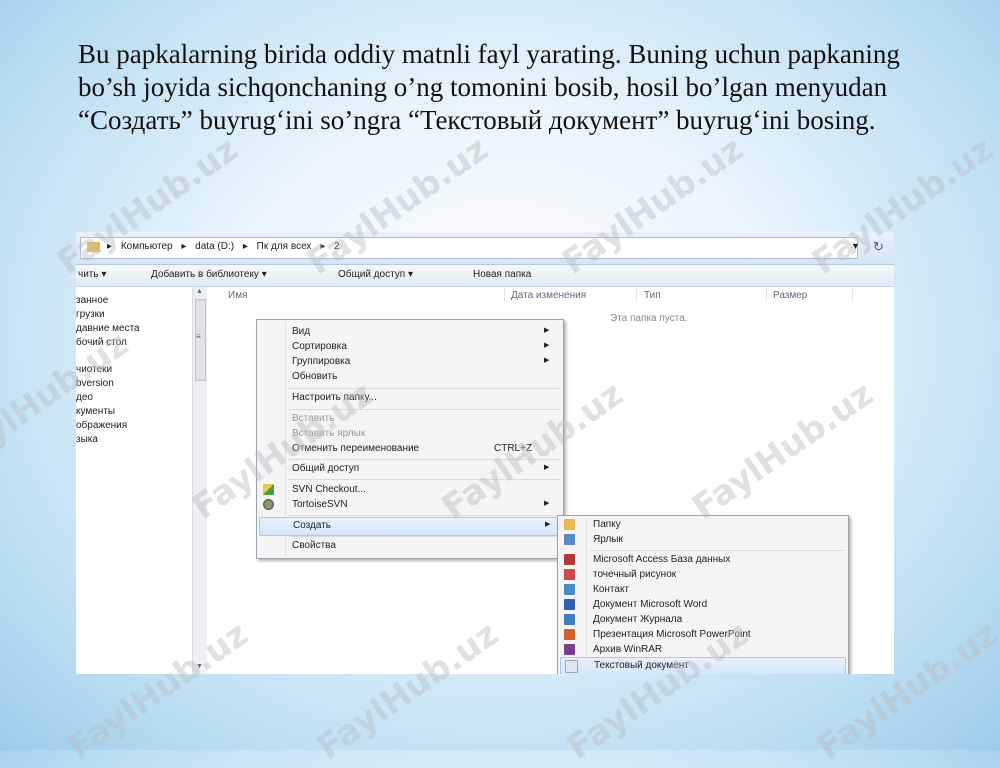  What do you see at coordinates (198, 336) in the screenshot?
I see `scroll-grip-icon: ≡` at bounding box center [198, 336].